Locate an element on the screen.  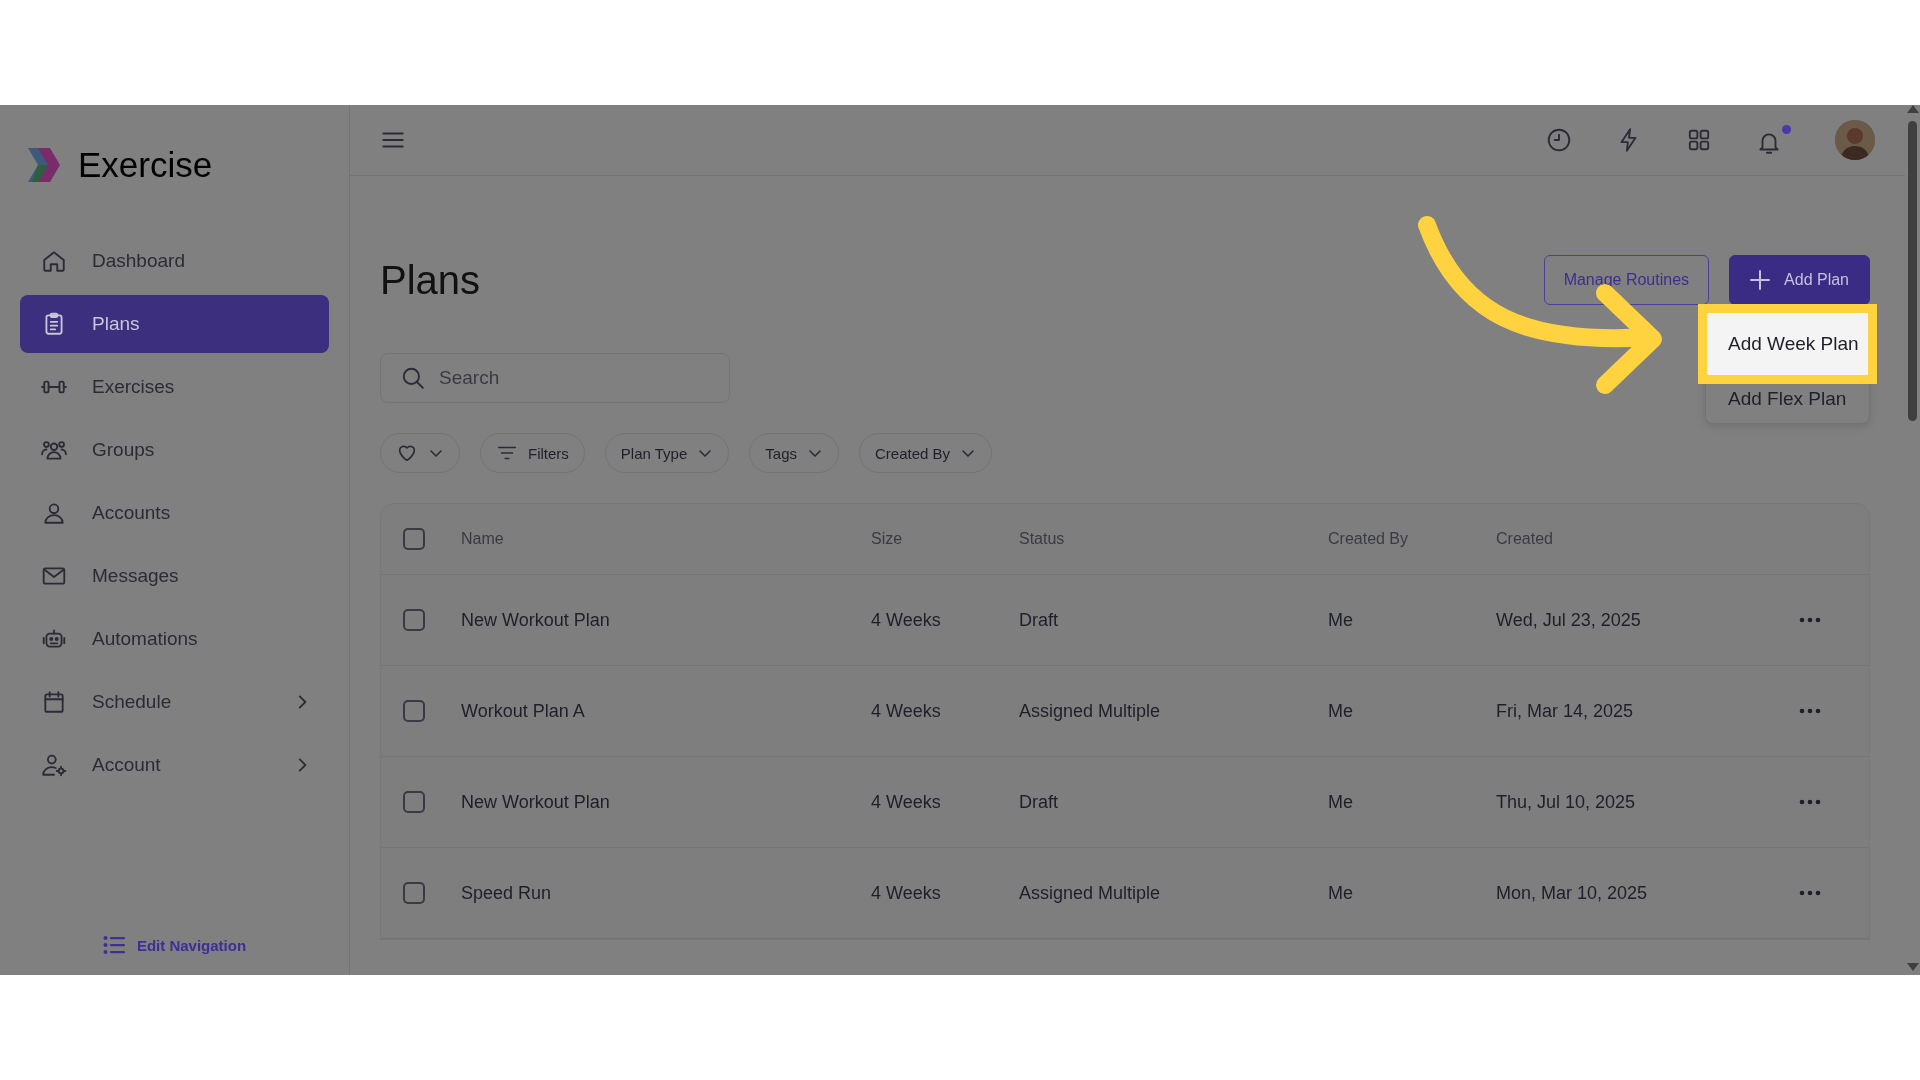
column-header: Status is located at coordinates (1042, 539).